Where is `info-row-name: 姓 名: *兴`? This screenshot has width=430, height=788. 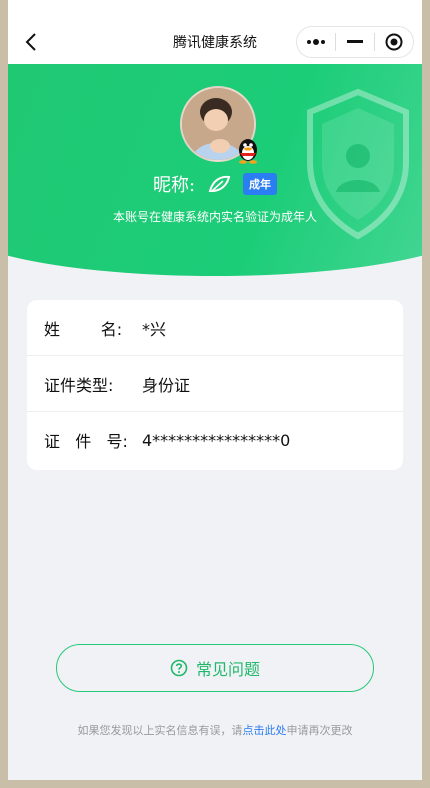 info-row-name: 姓 名: *兴 is located at coordinates (215, 328).